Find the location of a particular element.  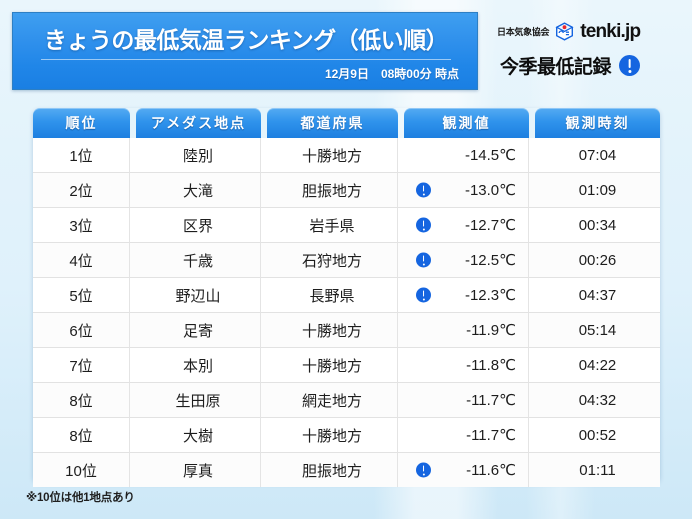

table-row: 2位 大滝 胆振地方 -13.0℃ 01:09 is located at coordinates (346, 190).